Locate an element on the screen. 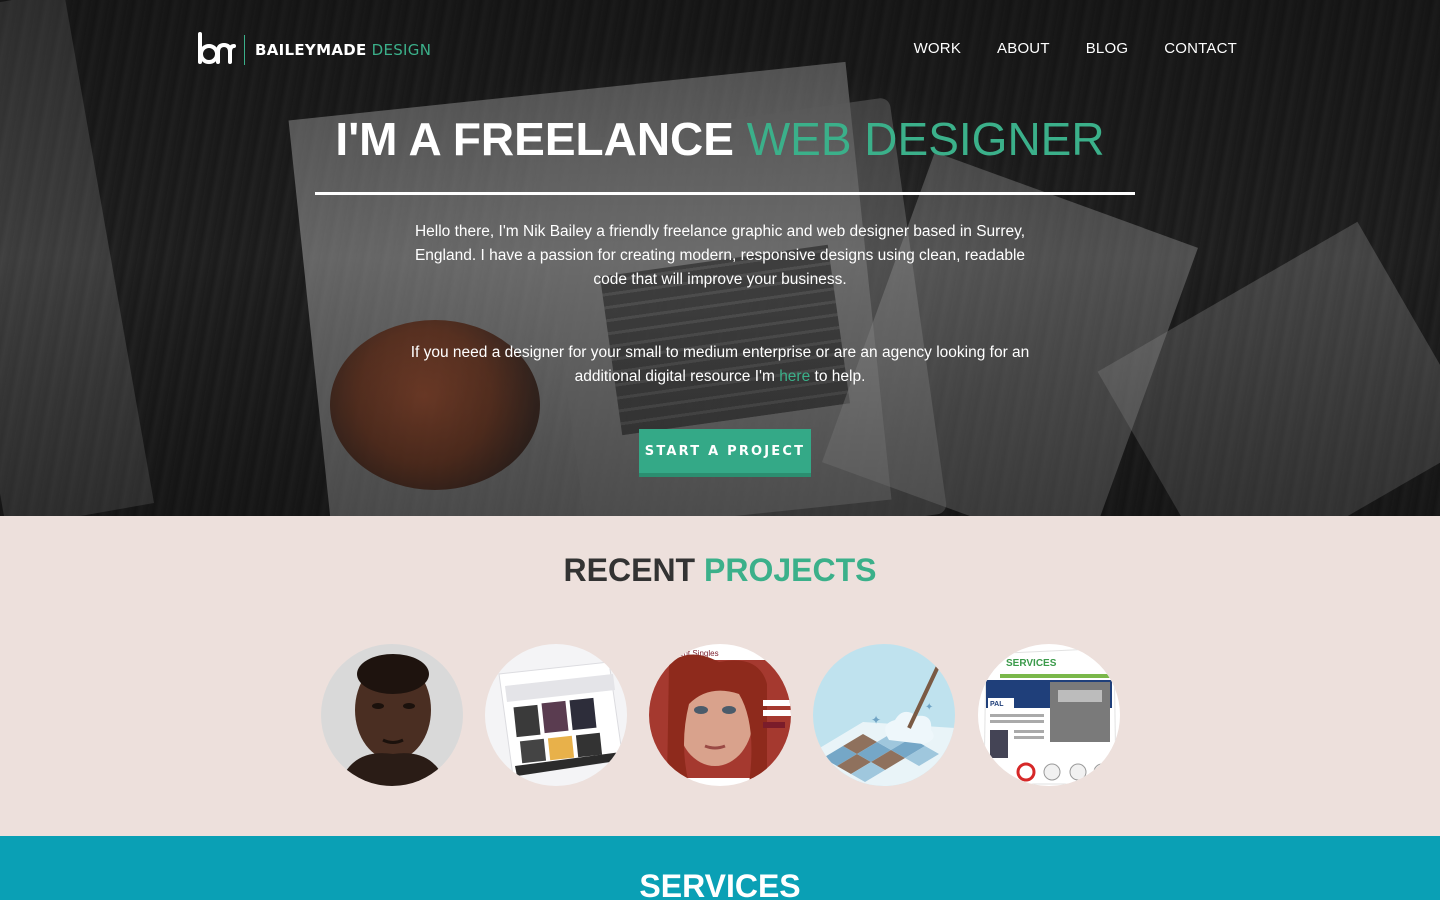  nav-item-blog: BLOG is located at coordinates (1107, 48).